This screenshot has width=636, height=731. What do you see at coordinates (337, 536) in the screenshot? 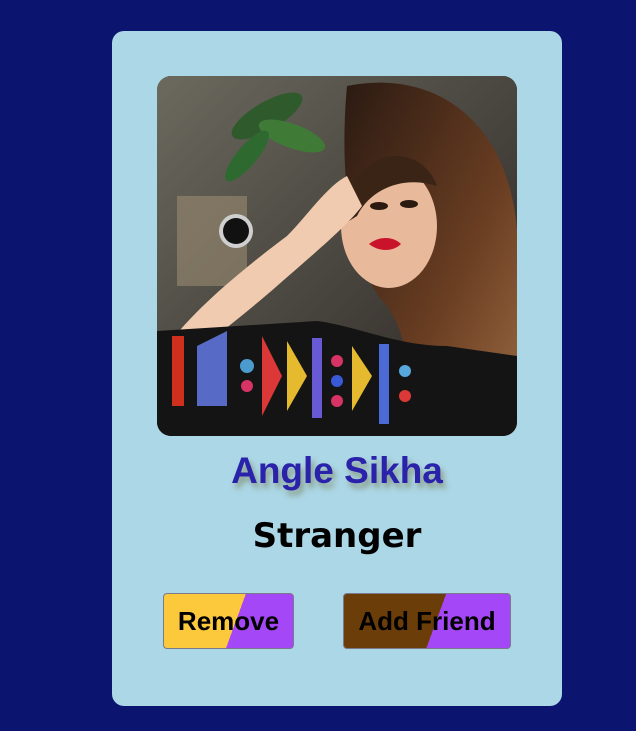
I see `relationship-status: Stranger` at bounding box center [337, 536].